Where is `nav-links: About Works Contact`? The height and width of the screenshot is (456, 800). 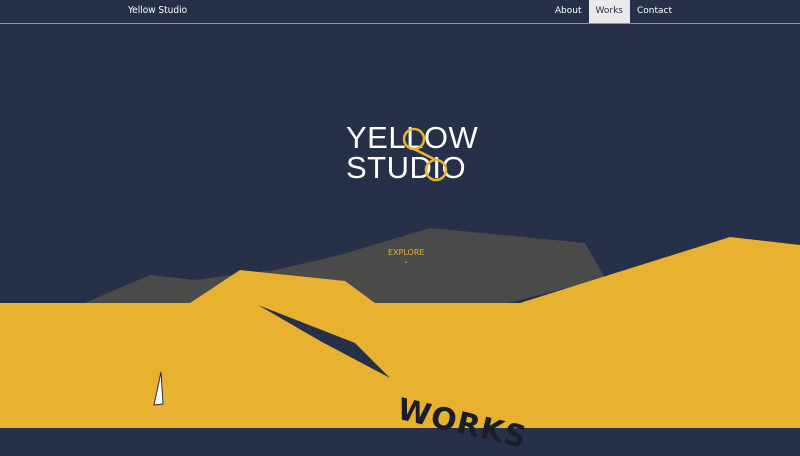
nav-links: About Works Contact is located at coordinates (674, 11).